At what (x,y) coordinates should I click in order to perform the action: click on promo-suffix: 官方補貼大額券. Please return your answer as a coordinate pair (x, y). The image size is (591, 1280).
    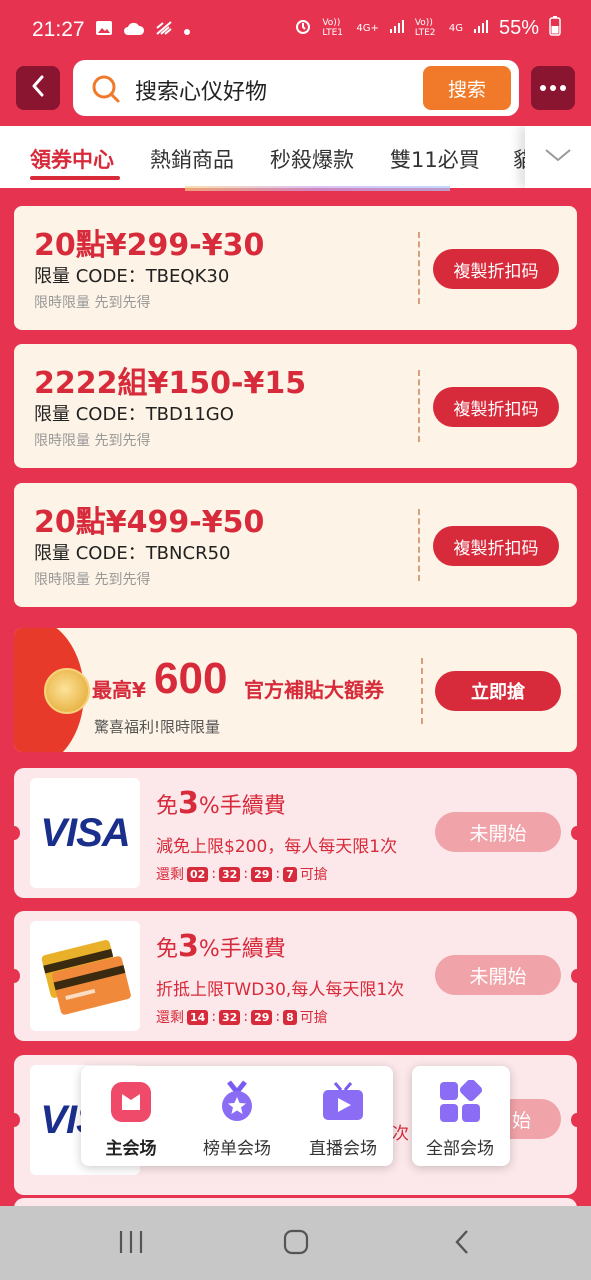
    Looking at the image, I should click on (314, 690).